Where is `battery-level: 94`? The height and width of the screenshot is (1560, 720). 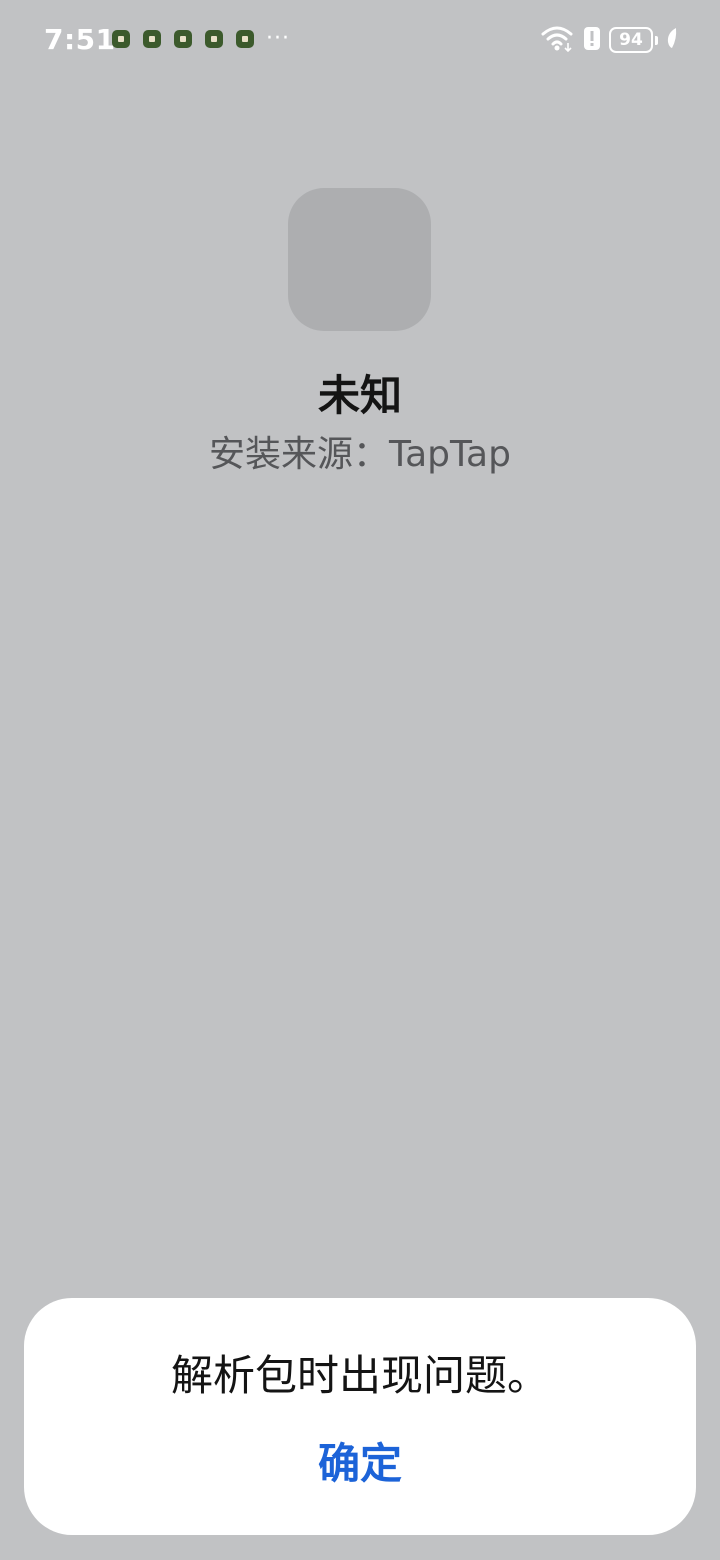
battery-level: 94 is located at coordinates (631, 40).